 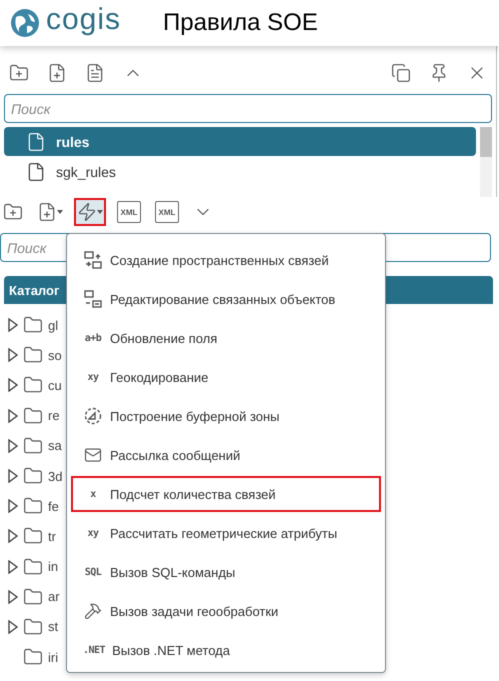 I want to click on tree-item-text: fe, so click(x=53, y=506).